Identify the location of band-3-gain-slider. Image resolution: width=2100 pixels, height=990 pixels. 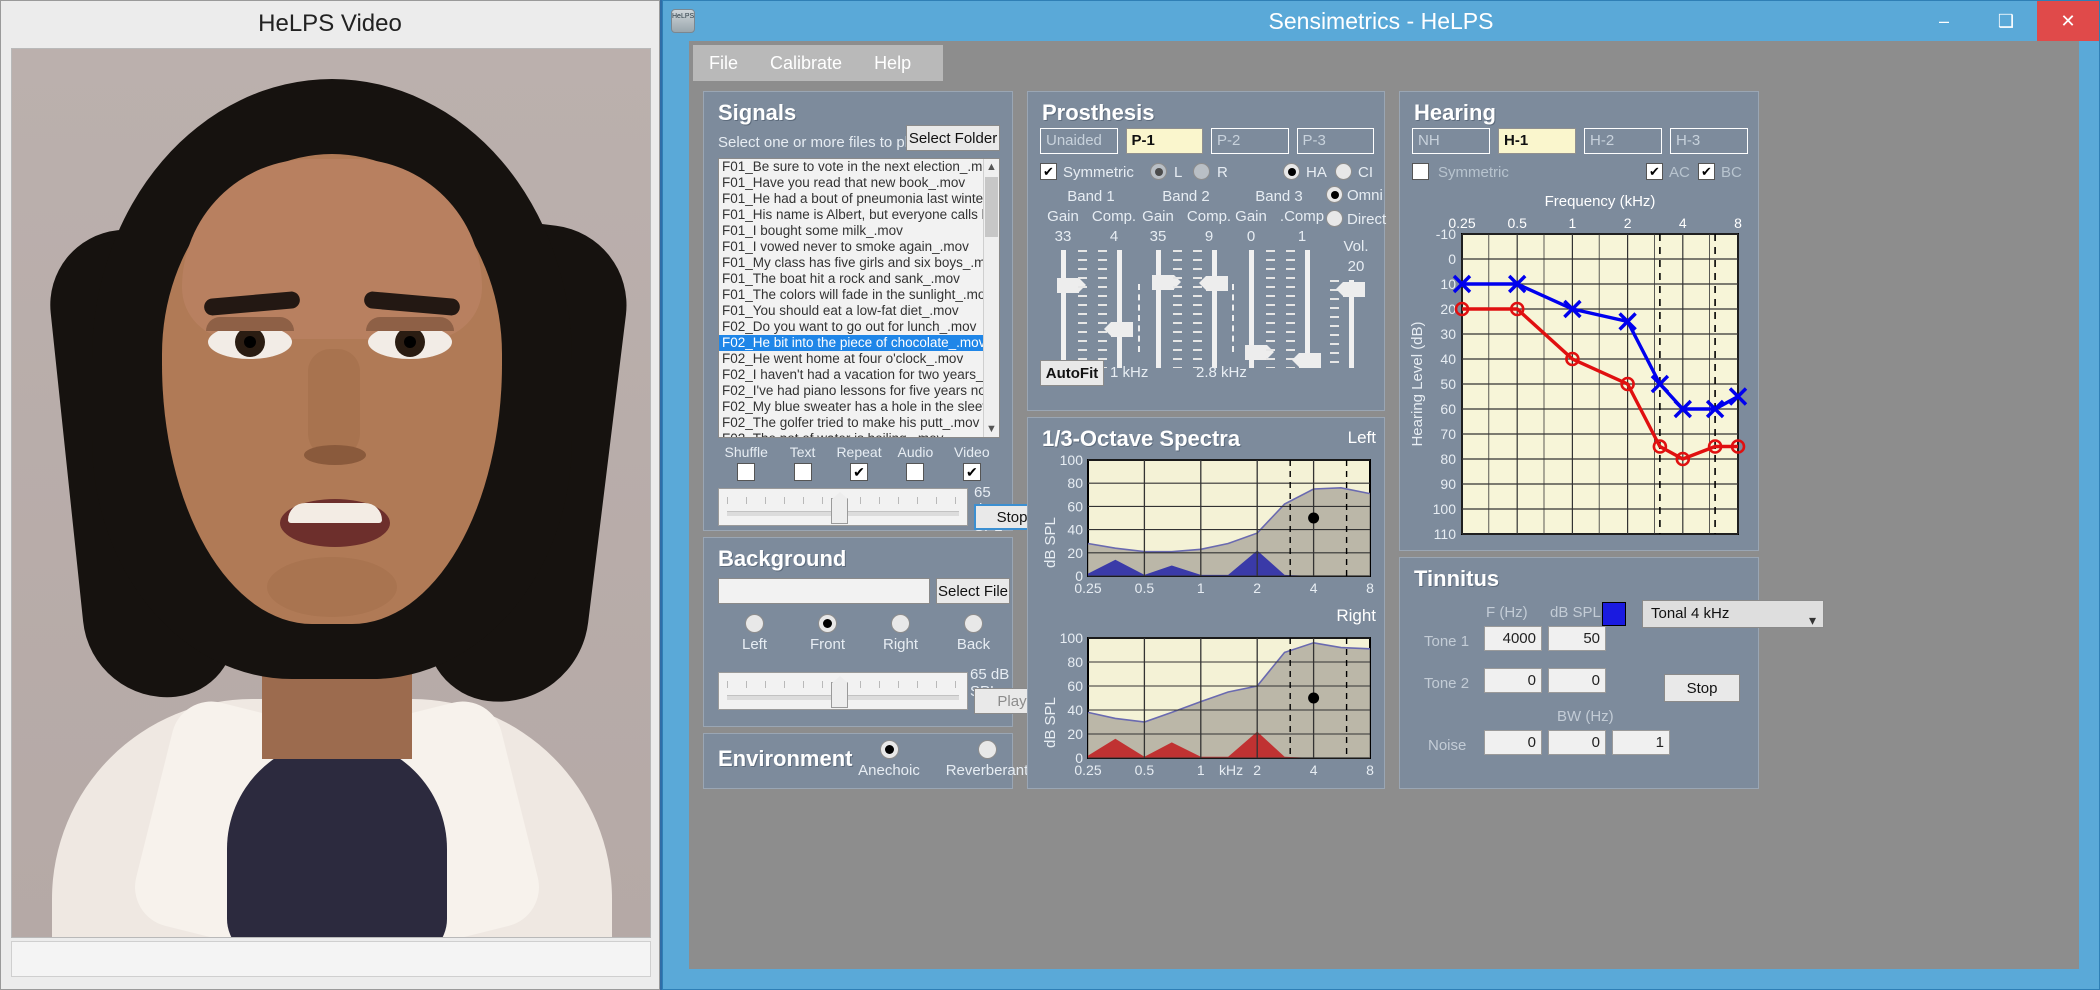
(1258, 309).